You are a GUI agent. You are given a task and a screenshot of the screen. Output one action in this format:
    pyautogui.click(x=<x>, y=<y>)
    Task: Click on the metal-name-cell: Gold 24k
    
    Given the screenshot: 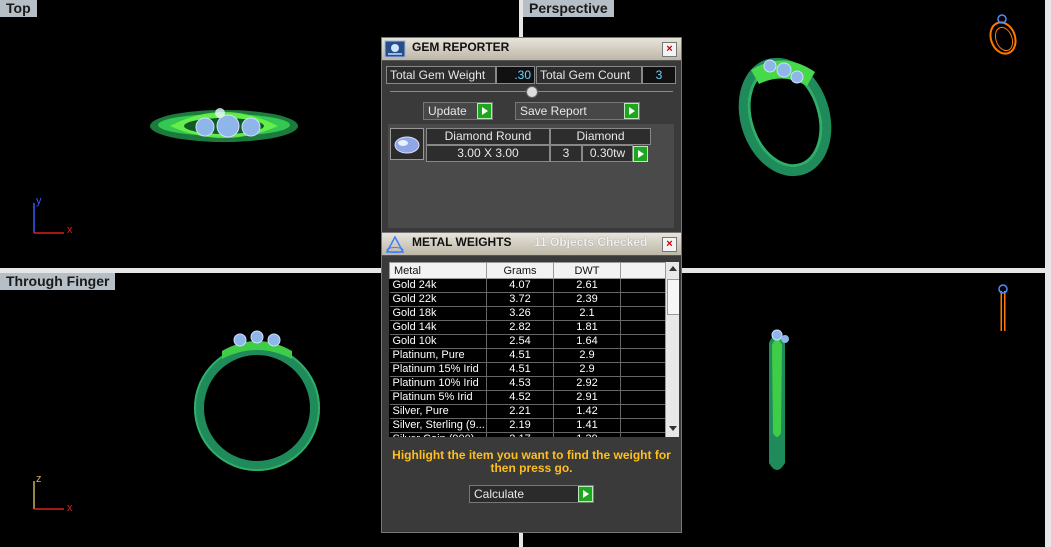 What is the action you would take?
    pyautogui.click(x=438, y=285)
    